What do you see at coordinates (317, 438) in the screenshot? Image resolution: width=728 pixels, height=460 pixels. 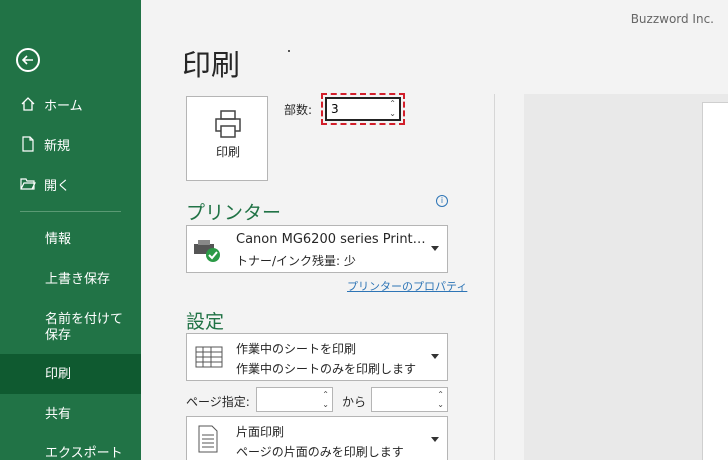 I see `sides-dropdown: 片面印刷 ページの片面のみを印刷します` at bounding box center [317, 438].